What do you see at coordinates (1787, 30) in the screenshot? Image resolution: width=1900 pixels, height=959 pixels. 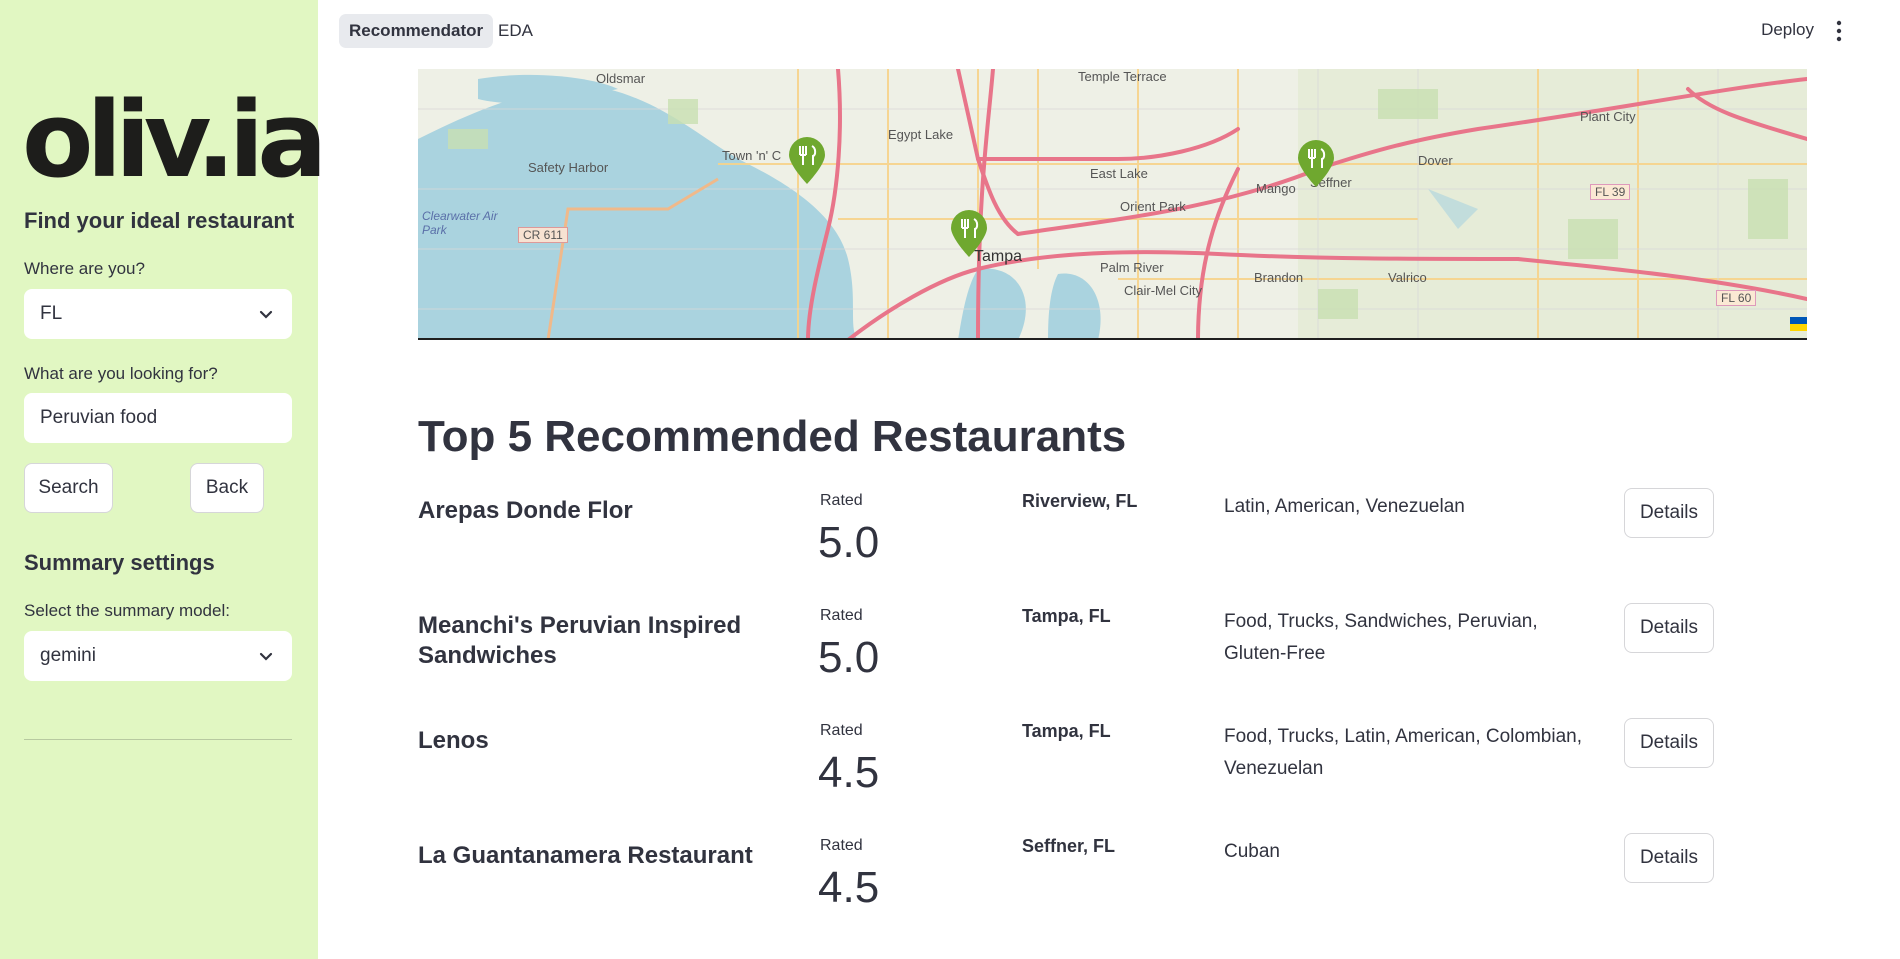 I see `deploy-button: Deploy` at bounding box center [1787, 30].